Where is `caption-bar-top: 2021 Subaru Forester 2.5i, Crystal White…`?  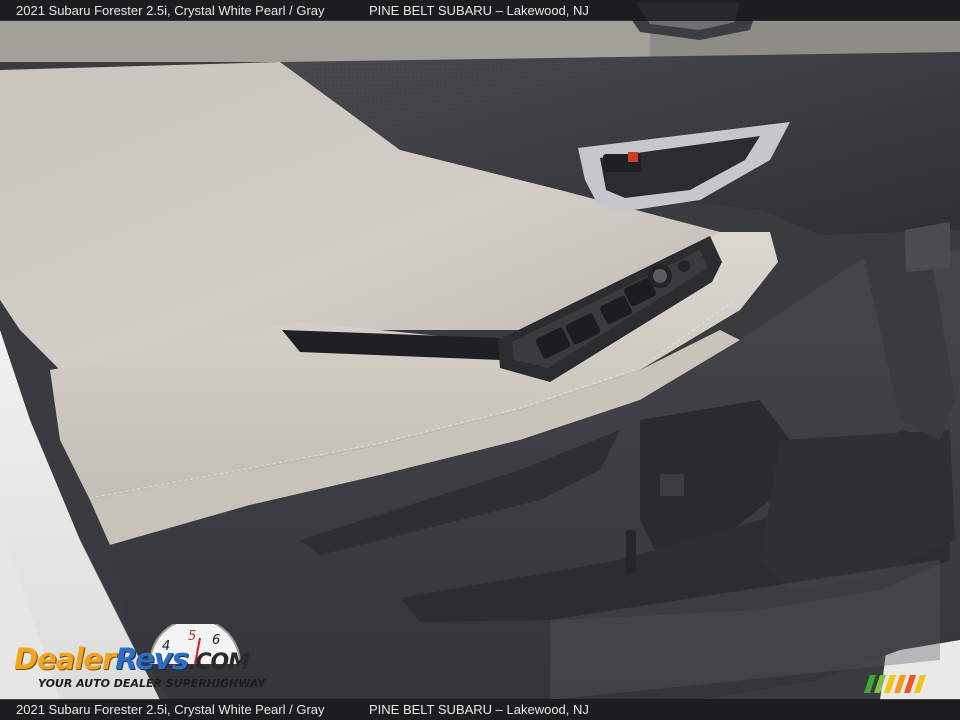 caption-bar-top: 2021 Subaru Forester 2.5i, Crystal White… is located at coordinates (480, 10).